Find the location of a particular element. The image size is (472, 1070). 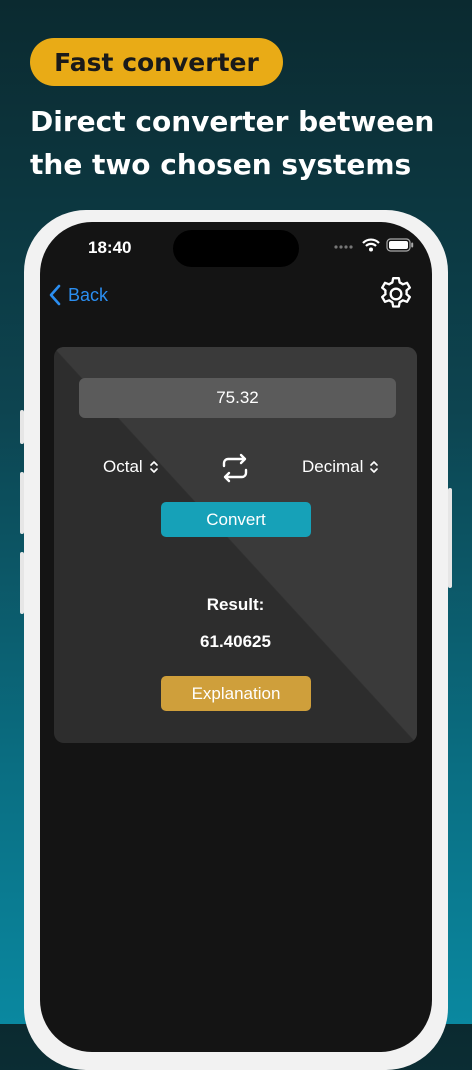

back-button: Back is located at coordinates (78, 295).